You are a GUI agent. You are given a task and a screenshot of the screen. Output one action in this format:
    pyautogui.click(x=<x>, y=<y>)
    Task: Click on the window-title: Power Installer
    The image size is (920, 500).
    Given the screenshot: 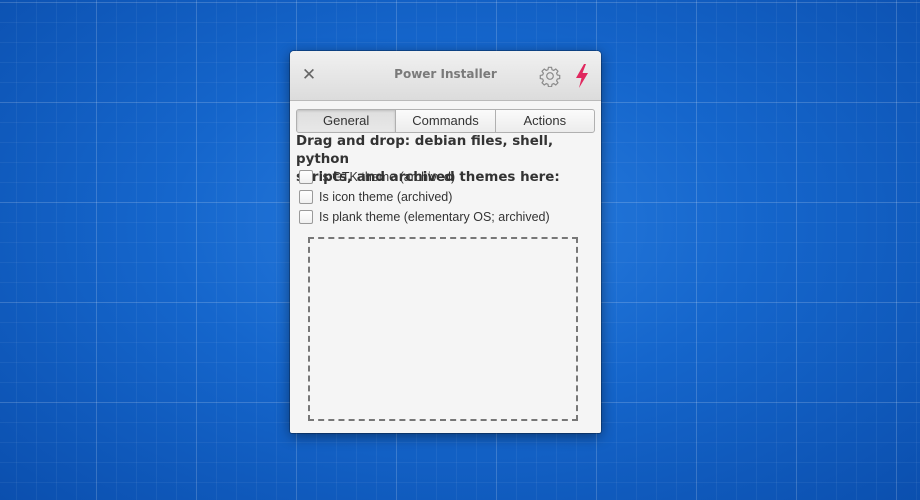 What is the action you would take?
    pyautogui.click(x=445, y=74)
    